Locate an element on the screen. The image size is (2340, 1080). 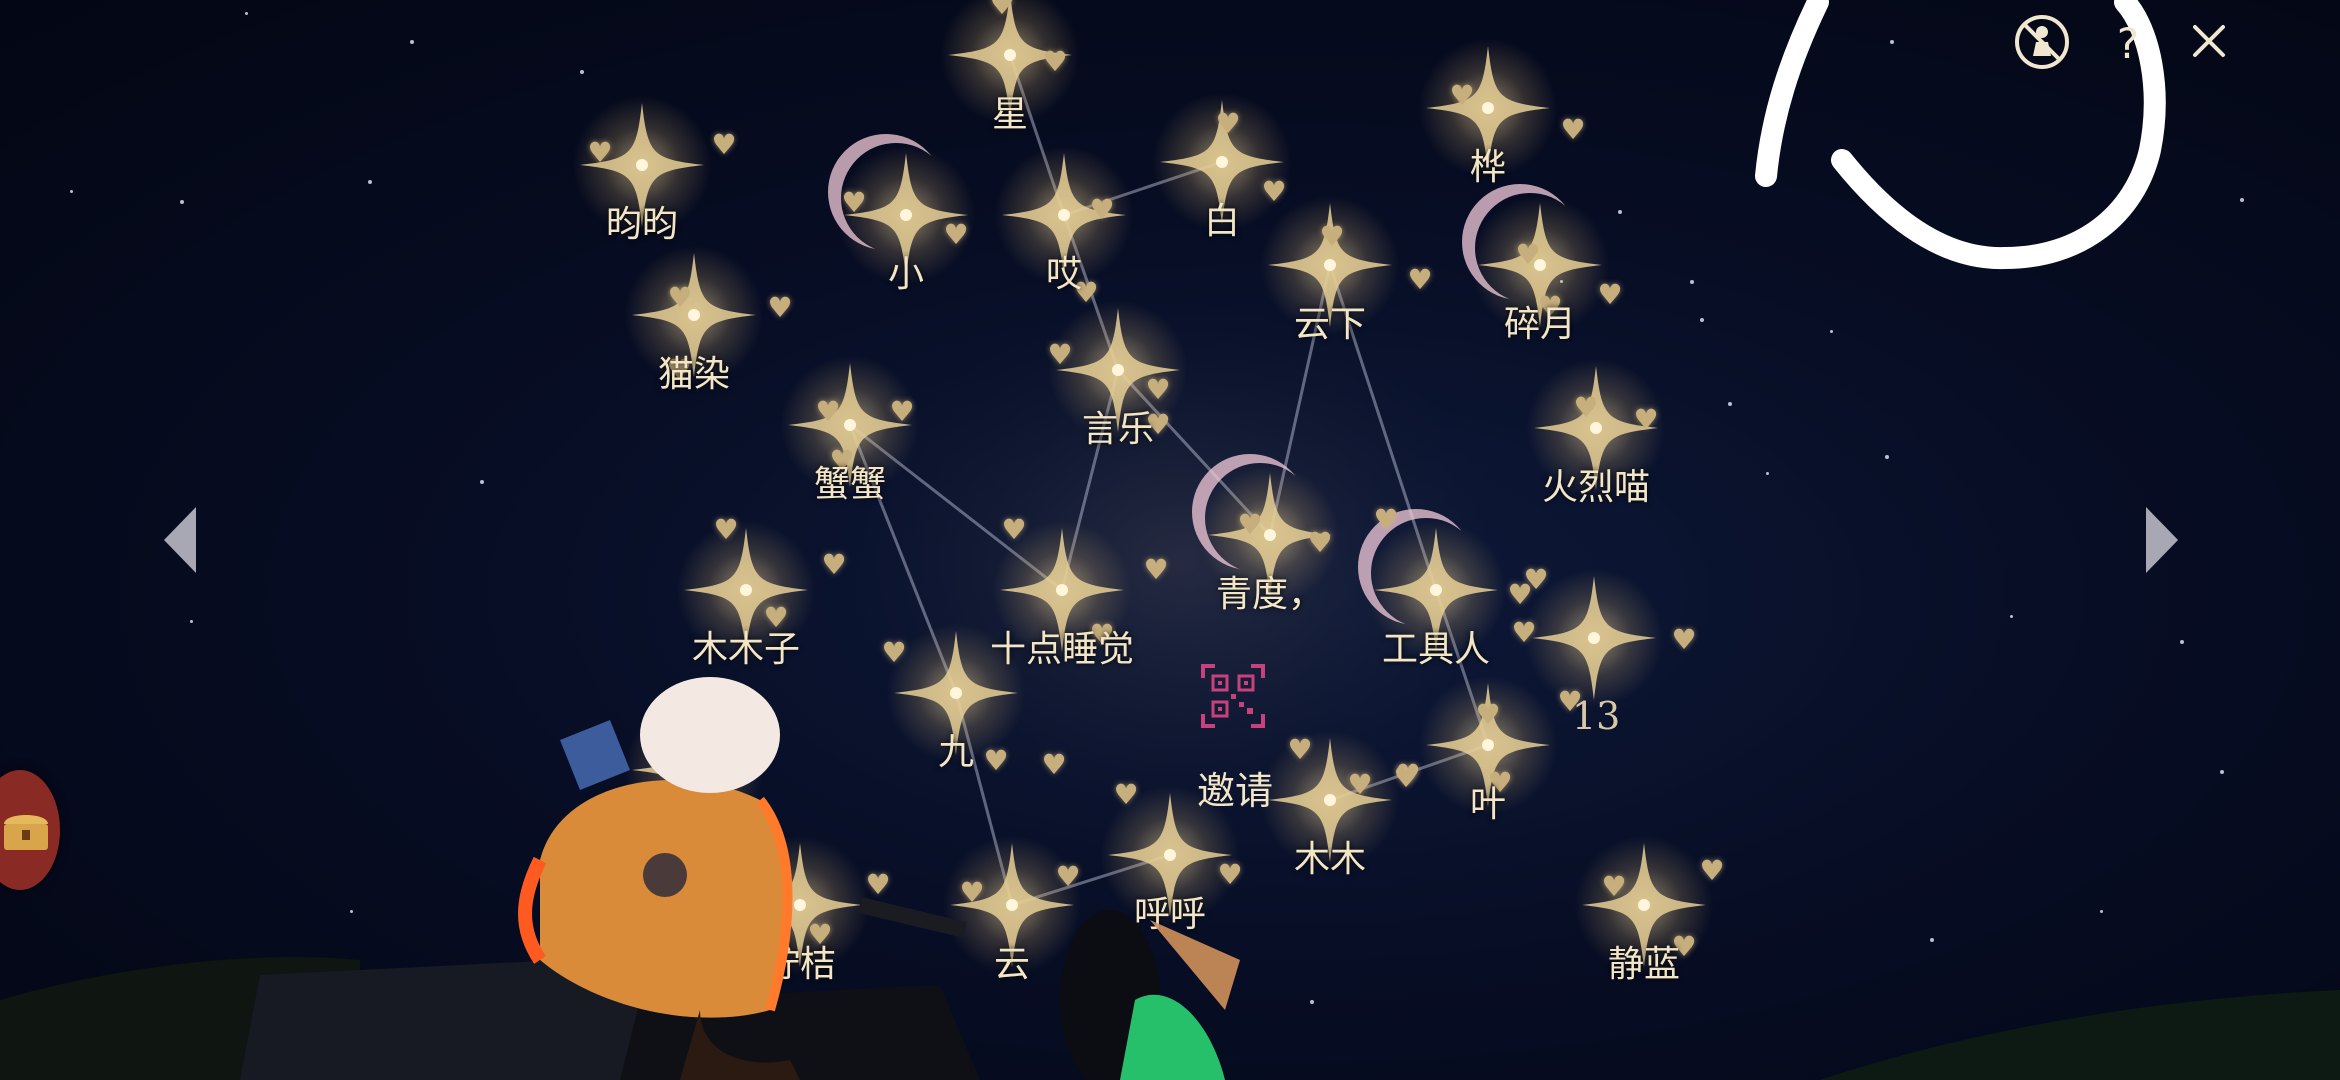
prev-page-button is located at coordinates (180, 540).